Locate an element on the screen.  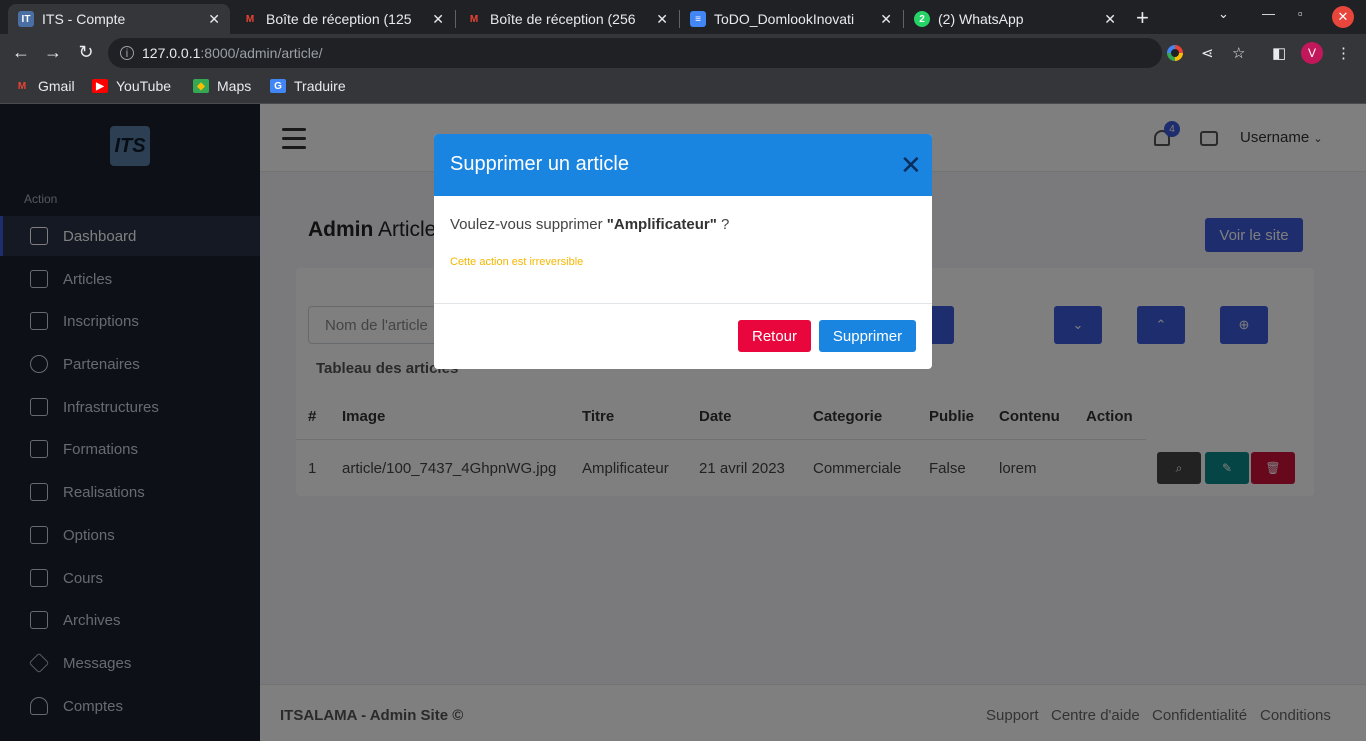
modal-question: Voulez-vous supprimer "Amplificateur" ? is located at coordinates (590, 224).